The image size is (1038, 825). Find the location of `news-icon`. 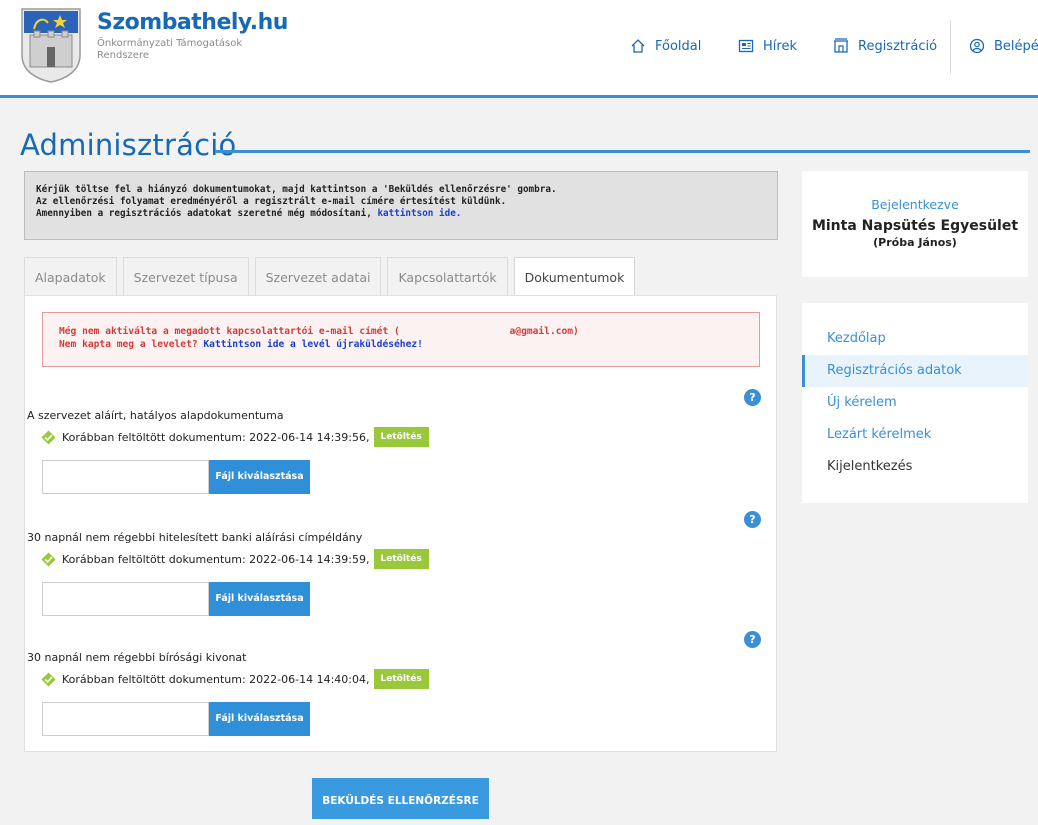

news-icon is located at coordinates (746, 46).